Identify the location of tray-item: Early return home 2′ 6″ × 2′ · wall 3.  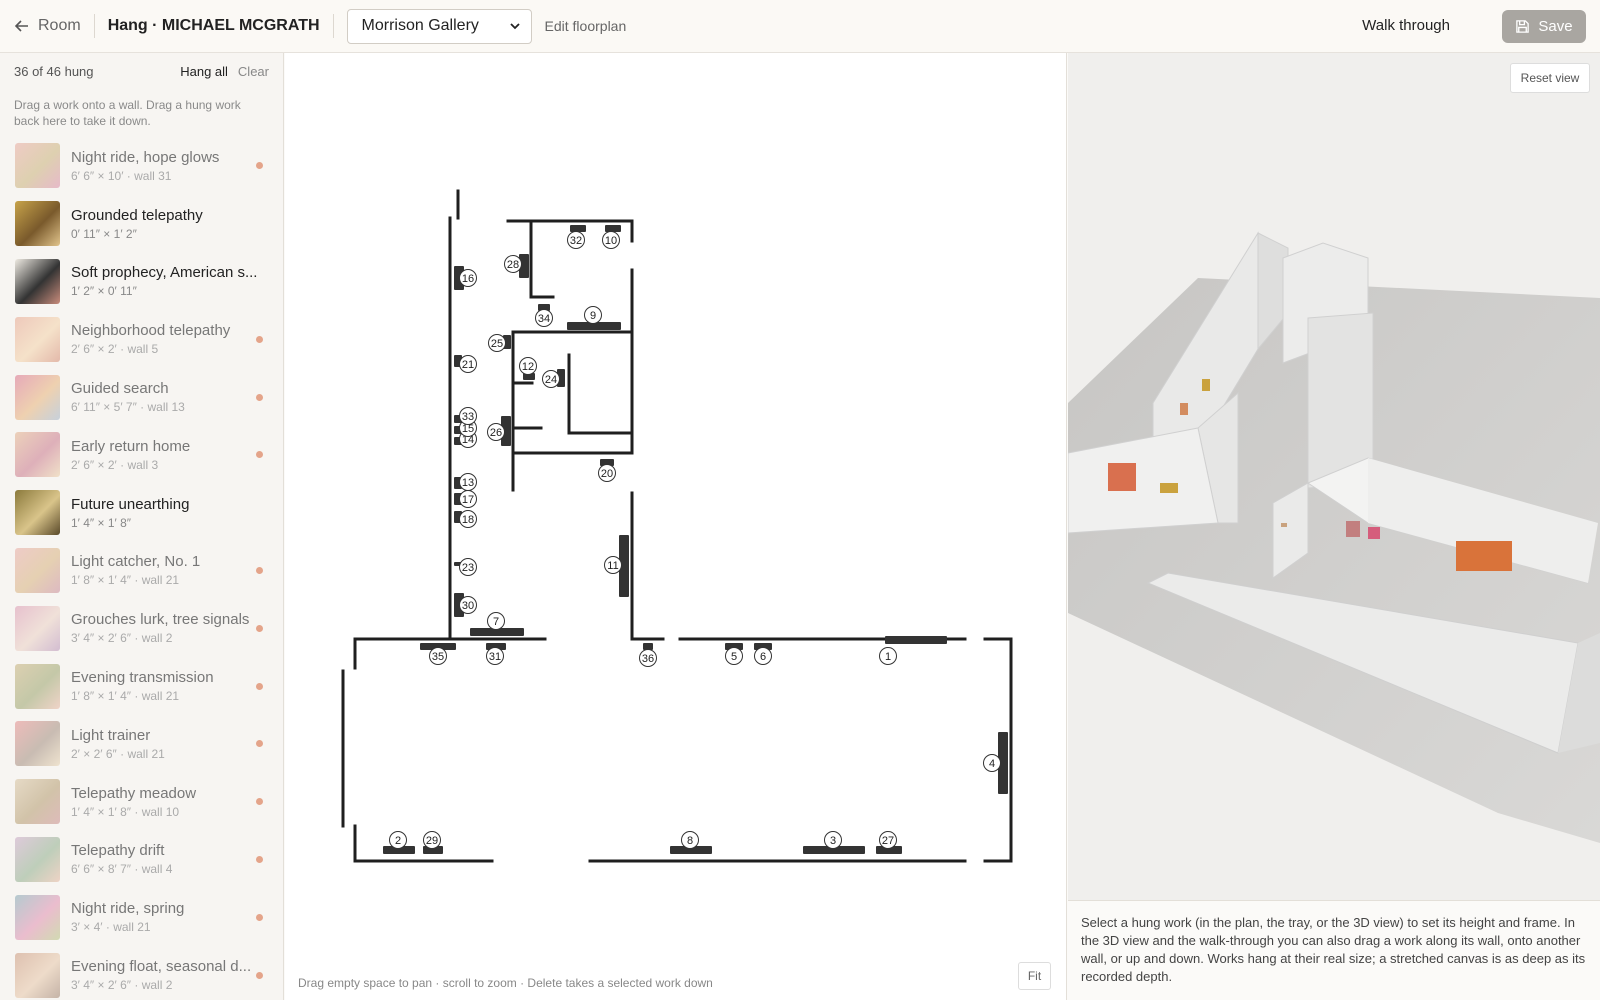
(141, 455).